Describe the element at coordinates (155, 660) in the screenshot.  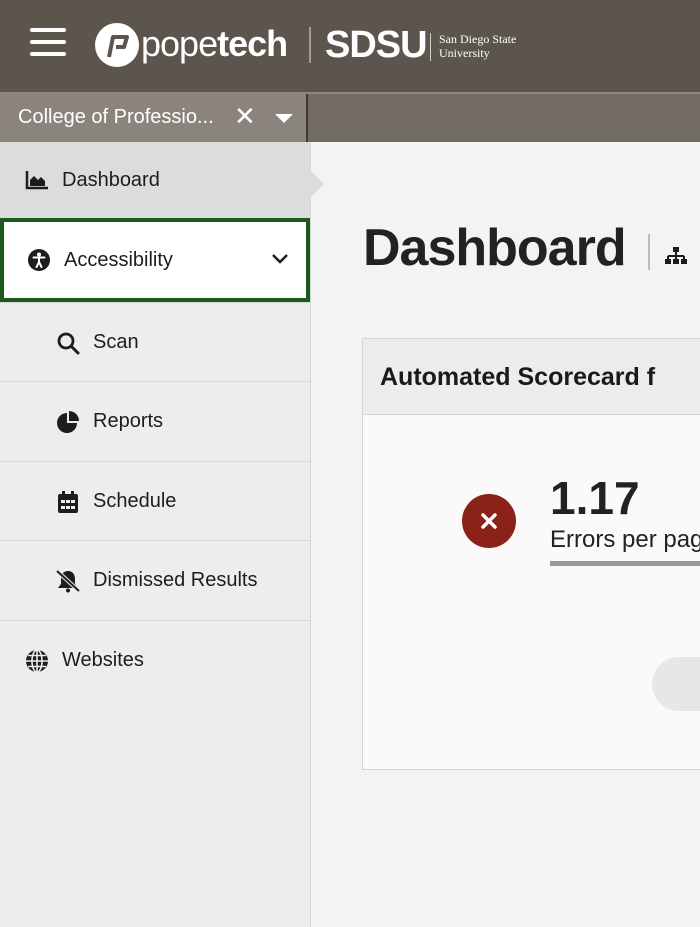
I see `sidebar-item-websites: Websites` at that location.